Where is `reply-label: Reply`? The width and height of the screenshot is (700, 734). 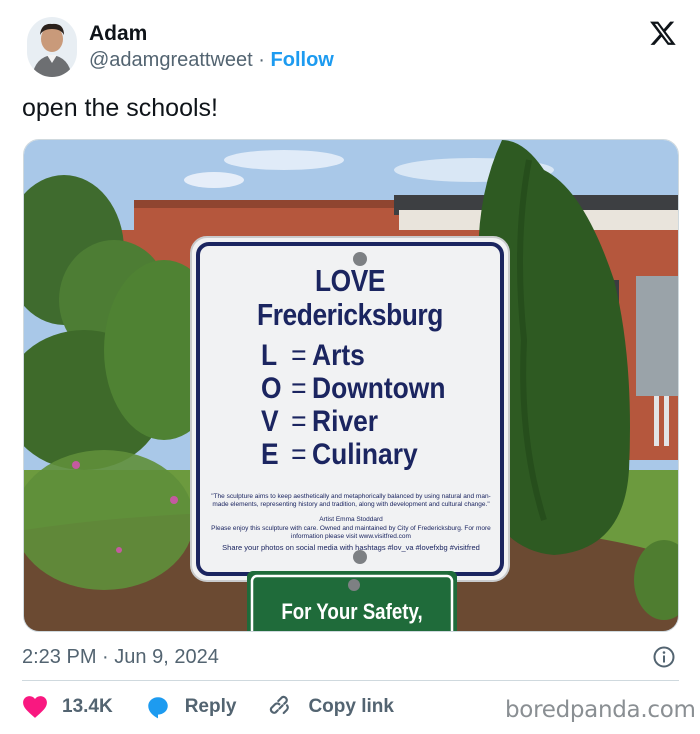 reply-label: Reply is located at coordinates (210, 706).